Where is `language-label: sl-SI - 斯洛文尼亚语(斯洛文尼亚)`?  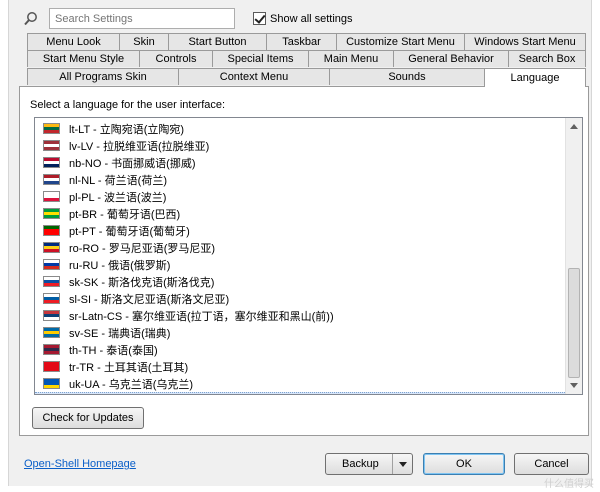
language-label: sl-SI - 斯洛文尼亚语(斯洛文尼亚) is located at coordinates (149, 299).